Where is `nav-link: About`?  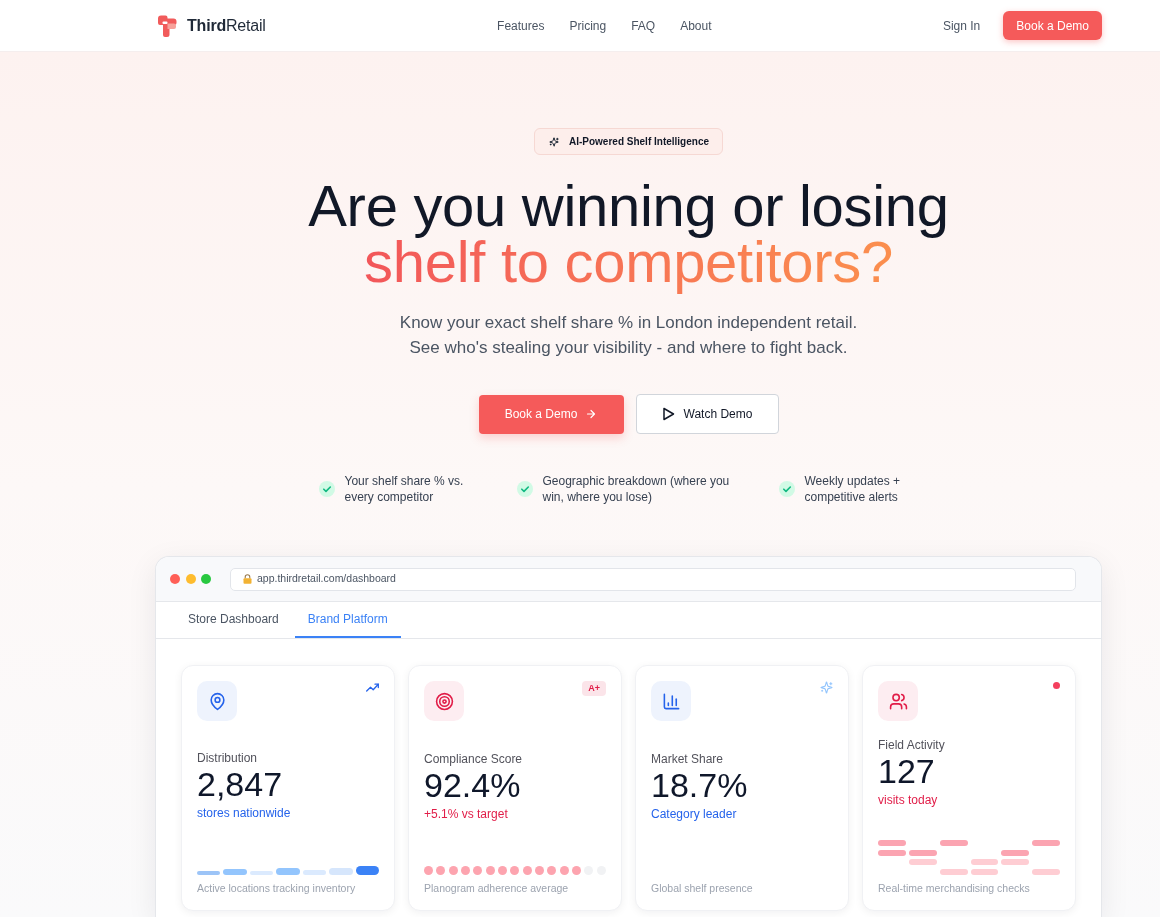
nav-link: About is located at coordinates (696, 25).